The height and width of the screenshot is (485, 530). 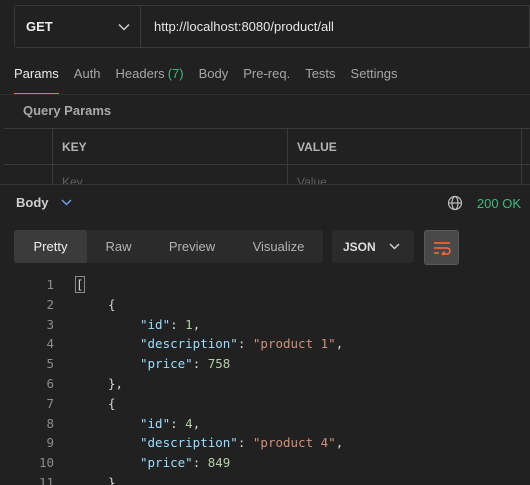 I want to click on line-number: 7, so click(x=50, y=403).